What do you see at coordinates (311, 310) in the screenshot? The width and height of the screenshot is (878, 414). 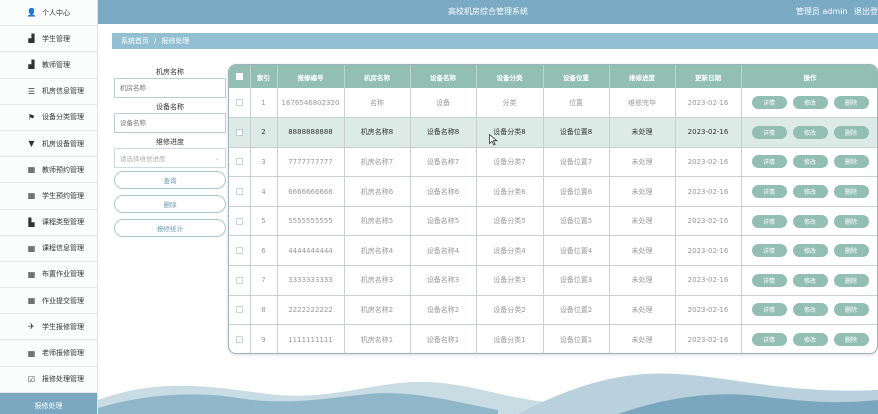 I see `cell-code: 2222222222` at bounding box center [311, 310].